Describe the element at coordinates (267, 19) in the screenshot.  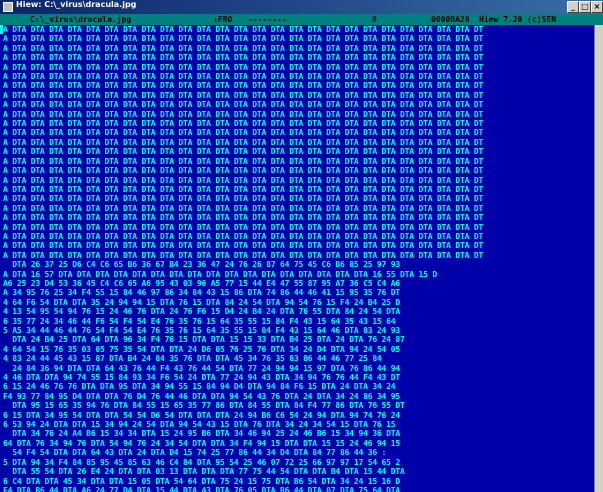
I see `mode-dashes: --------` at that location.